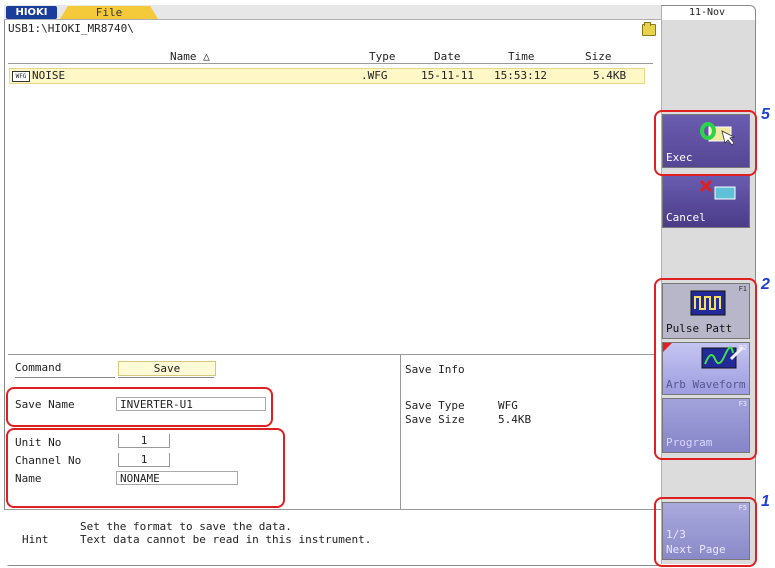 The image size is (775, 568). Describe the element at coordinates (508, 405) in the screenshot. I see `save-type-value: WFG` at that location.